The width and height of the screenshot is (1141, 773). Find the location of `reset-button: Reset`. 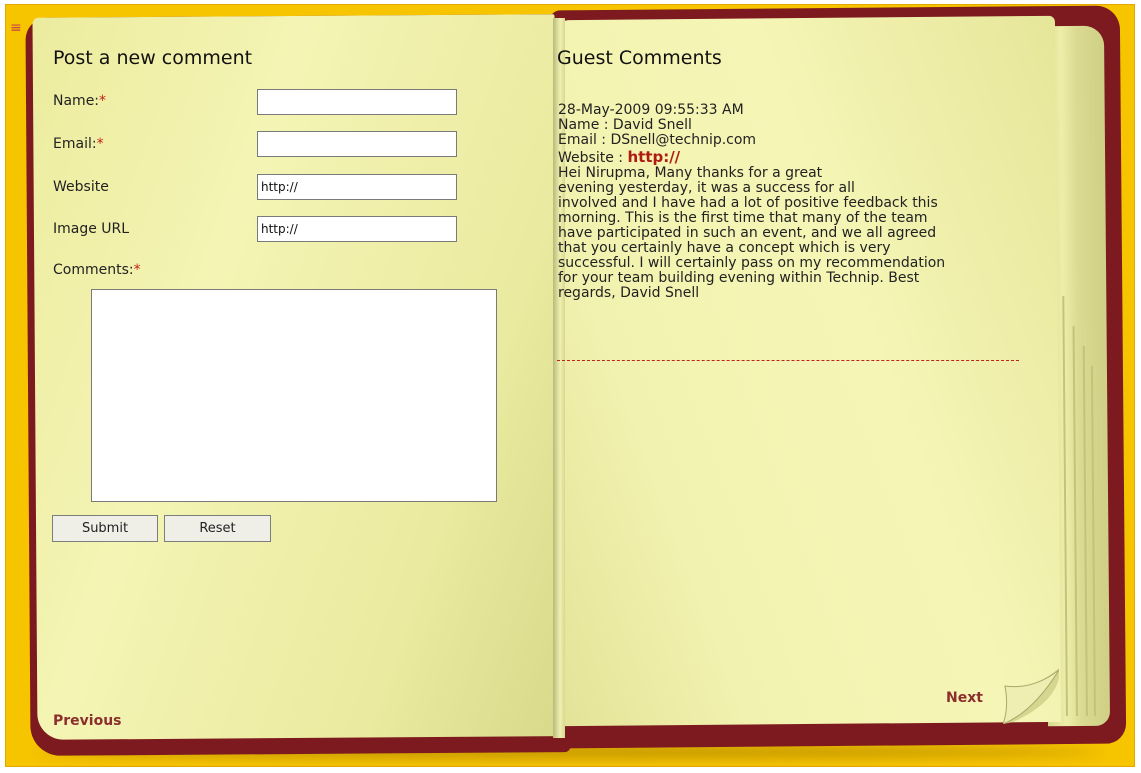

reset-button: Reset is located at coordinates (217, 528).